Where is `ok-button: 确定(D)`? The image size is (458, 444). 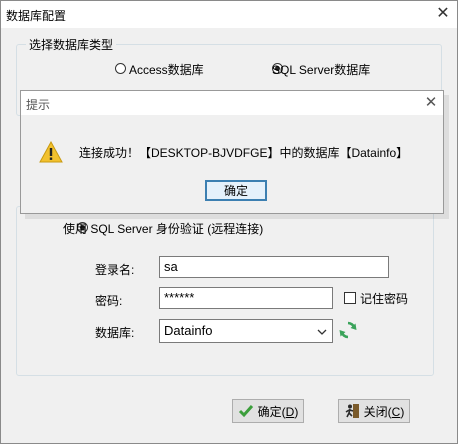 ok-button: 确定(D) is located at coordinates (268, 411).